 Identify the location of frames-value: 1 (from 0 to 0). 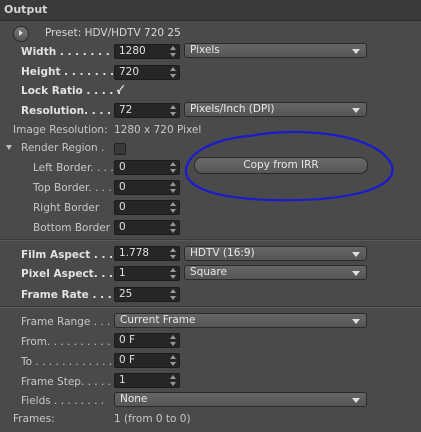
(152, 419).